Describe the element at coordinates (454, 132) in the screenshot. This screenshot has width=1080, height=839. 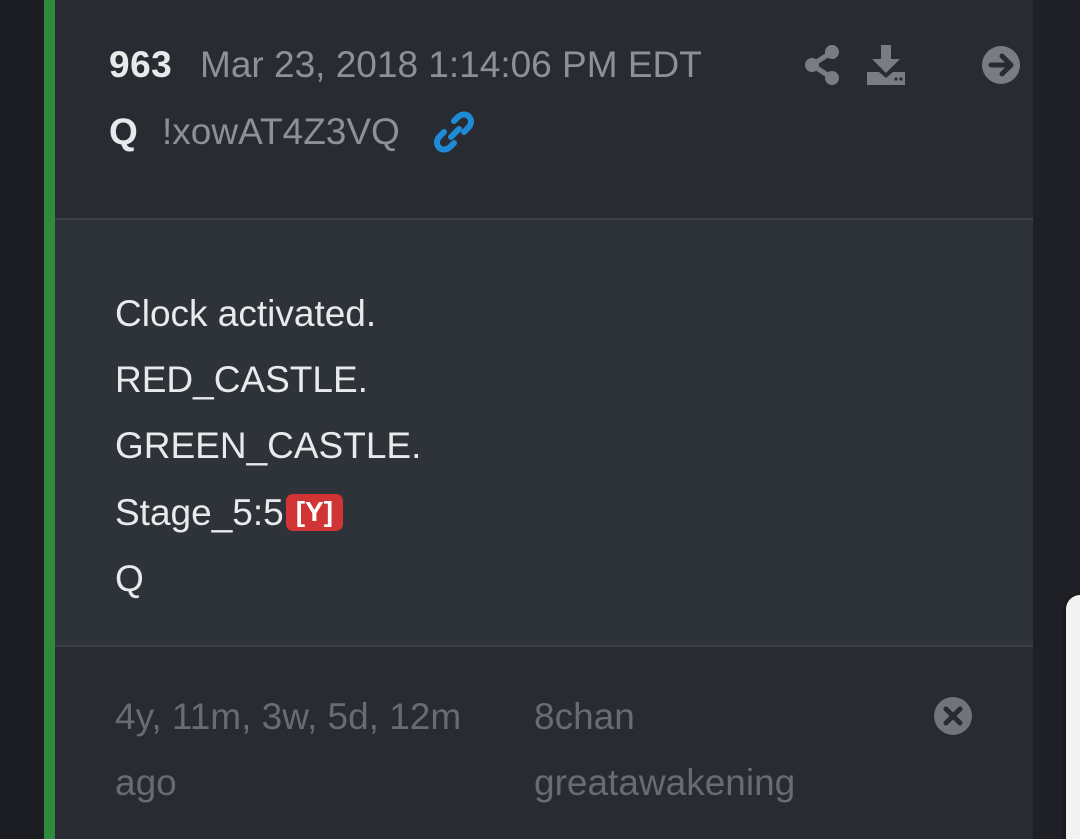
I see `link-icon` at that location.